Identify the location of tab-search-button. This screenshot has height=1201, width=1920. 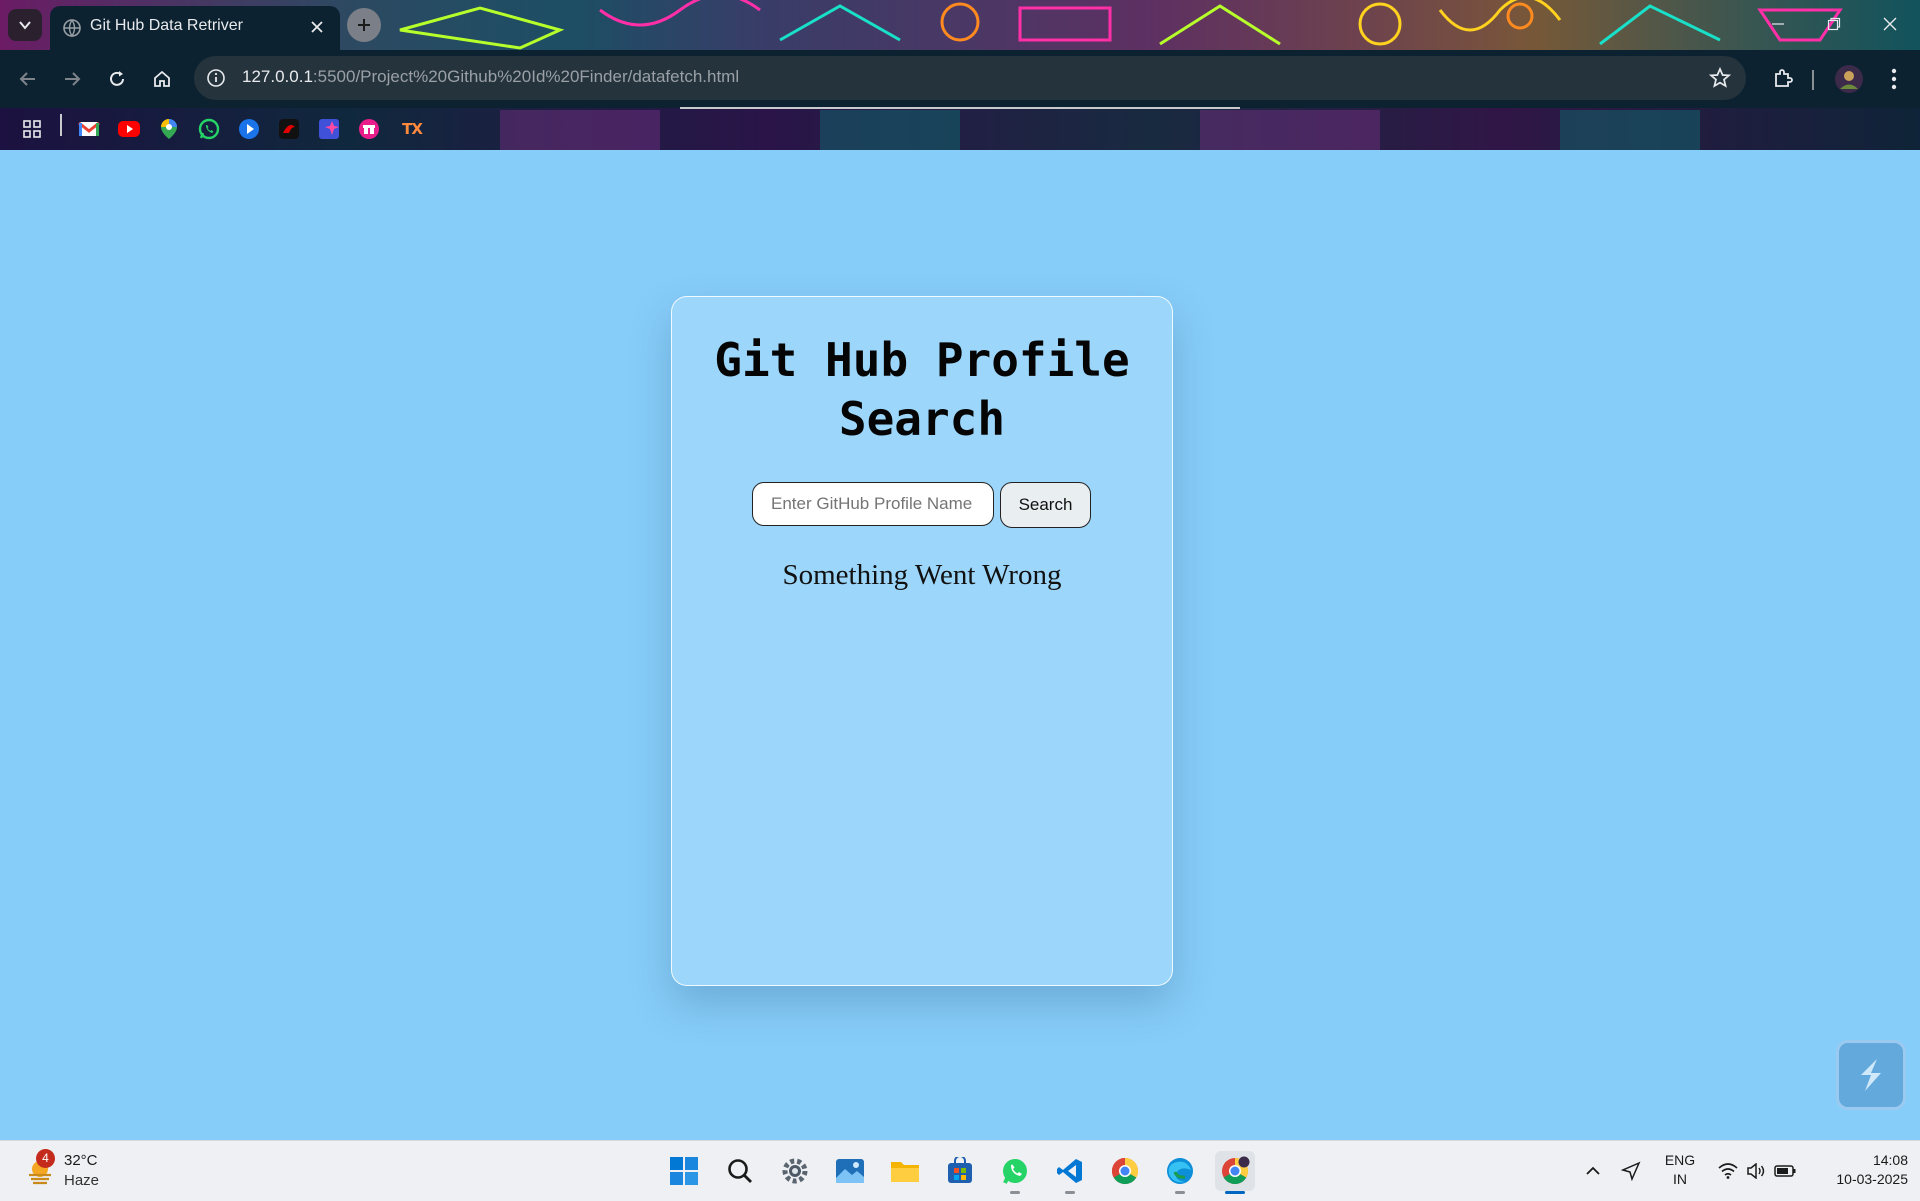
(25, 25).